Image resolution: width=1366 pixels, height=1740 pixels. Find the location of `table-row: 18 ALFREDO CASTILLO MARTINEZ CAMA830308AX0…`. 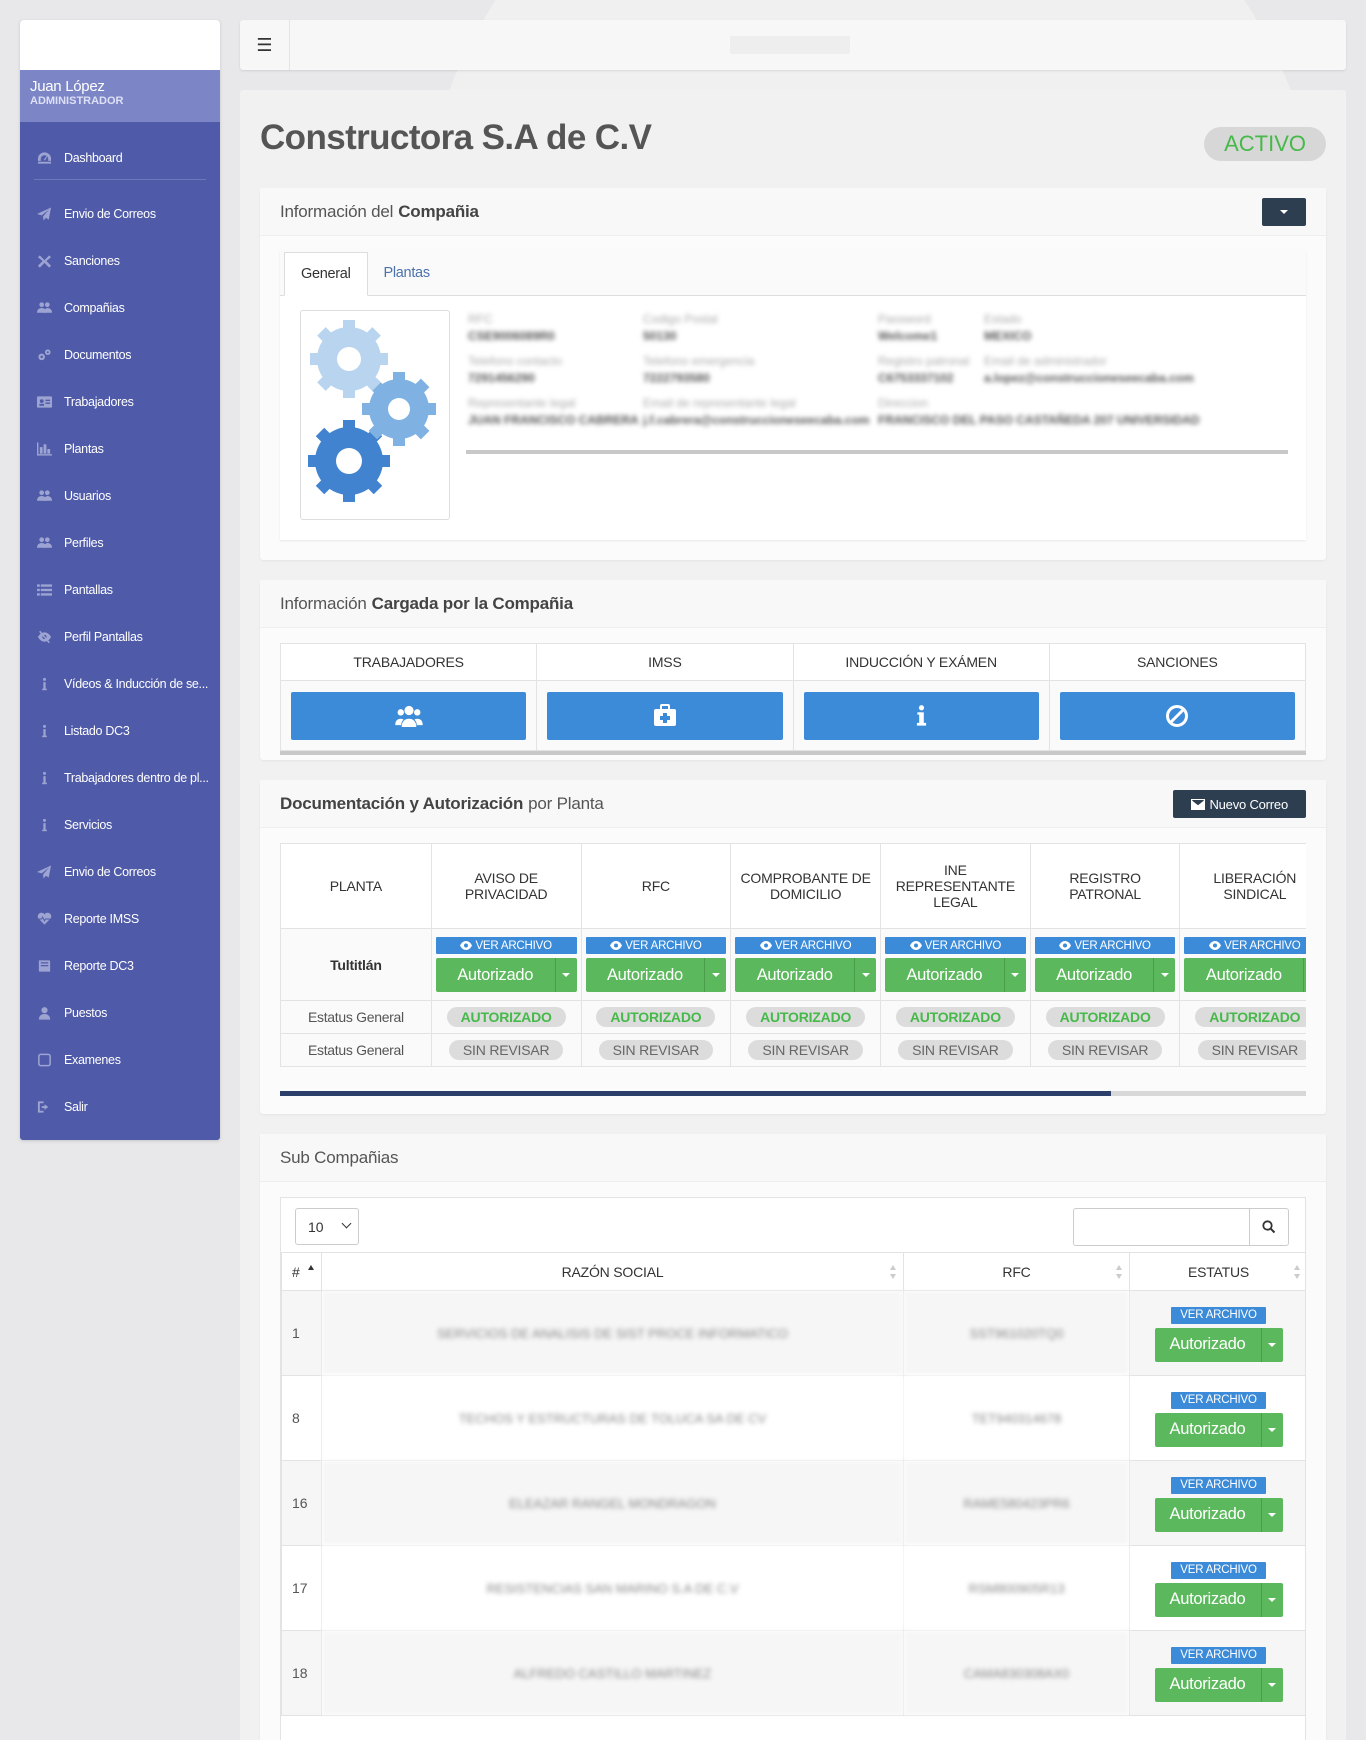

table-row: 18 ALFREDO CASTILLO MARTINEZ CAMA830308AX0… is located at coordinates (793, 1673).